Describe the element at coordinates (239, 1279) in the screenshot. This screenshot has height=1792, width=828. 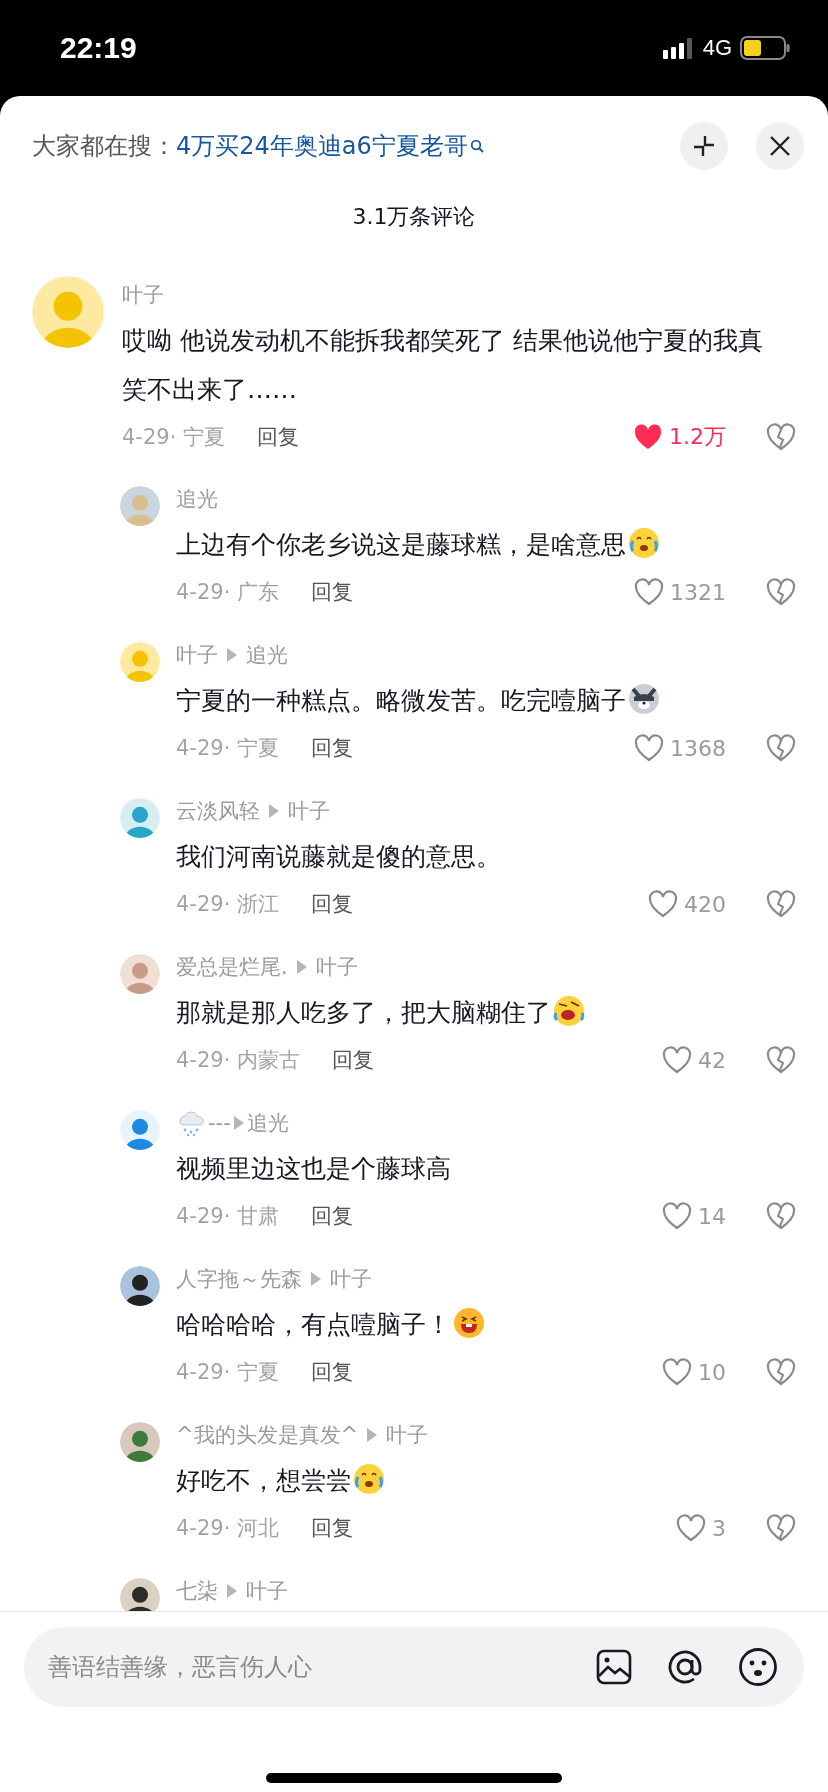
I see `username: 人字拖～先森` at that location.